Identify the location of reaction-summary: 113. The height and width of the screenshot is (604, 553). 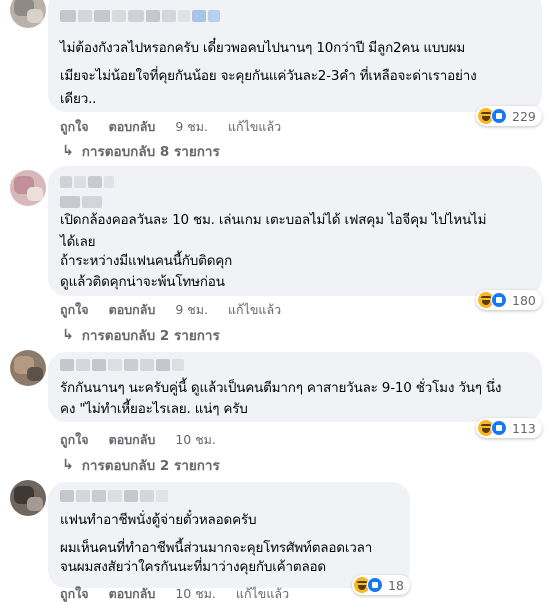
(509, 428).